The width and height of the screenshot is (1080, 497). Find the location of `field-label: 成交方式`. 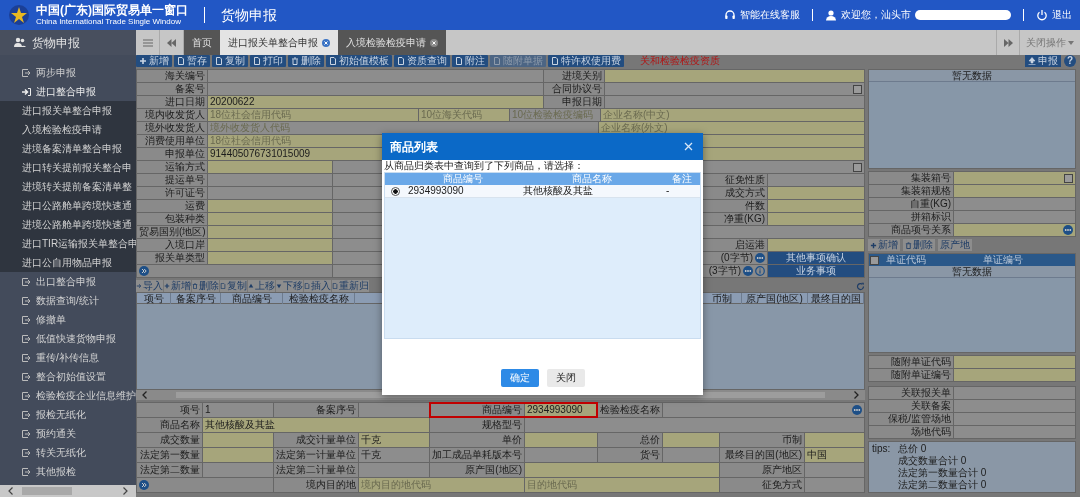

field-label: 成交方式 is located at coordinates (735, 193).